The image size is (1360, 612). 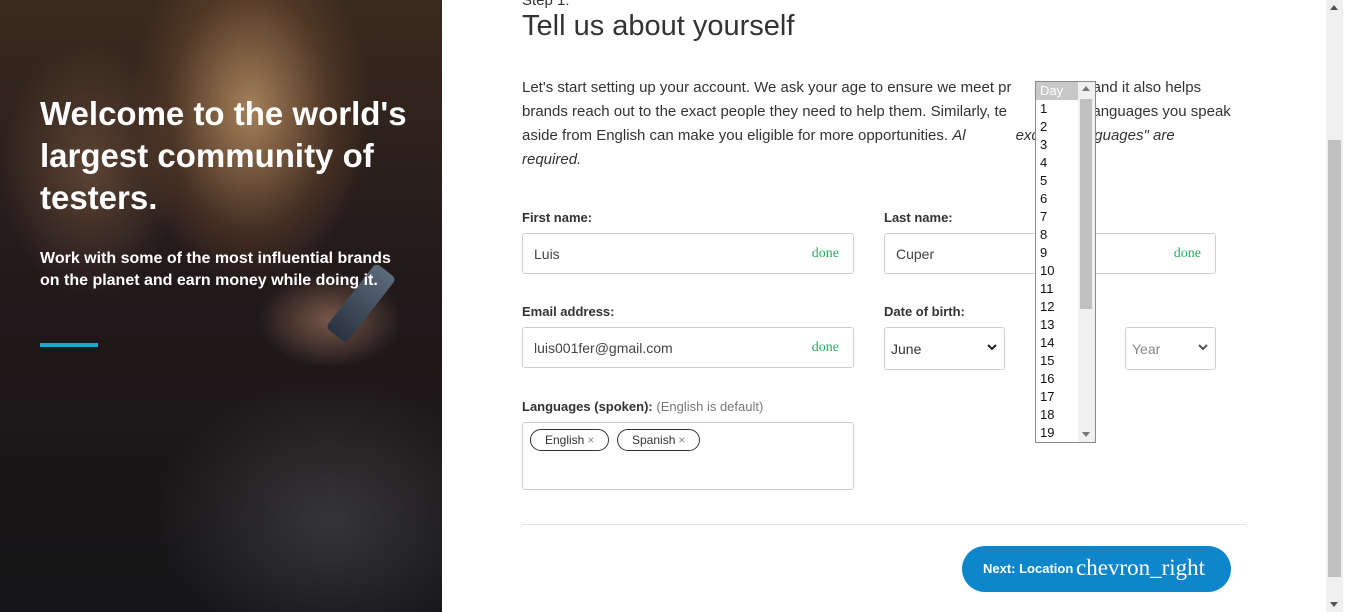 What do you see at coordinates (906, 349) in the screenshot?
I see `month-value: June` at bounding box center [906, 349].